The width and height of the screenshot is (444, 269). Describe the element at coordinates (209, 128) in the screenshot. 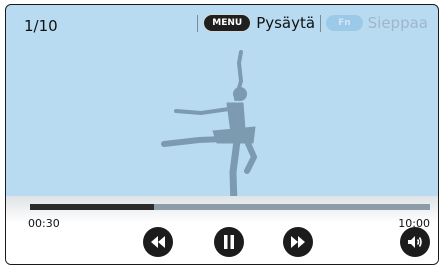

I see `ballerina-silhouette` at that location.